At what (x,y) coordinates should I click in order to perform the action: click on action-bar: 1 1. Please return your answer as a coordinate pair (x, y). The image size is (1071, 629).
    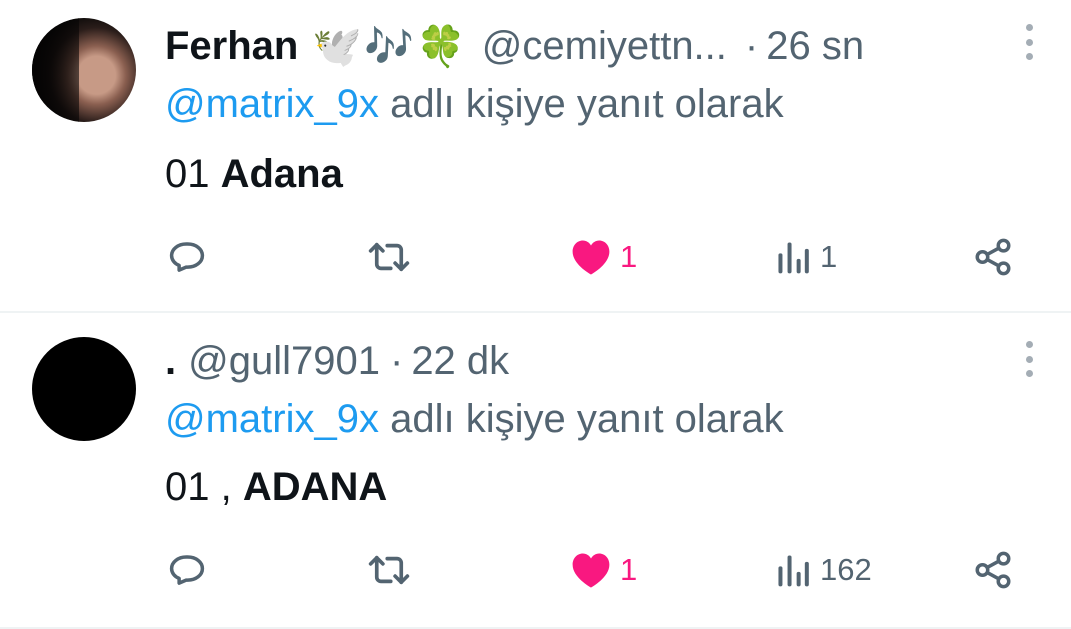
    Looking at the image, I should click on (535, 257).